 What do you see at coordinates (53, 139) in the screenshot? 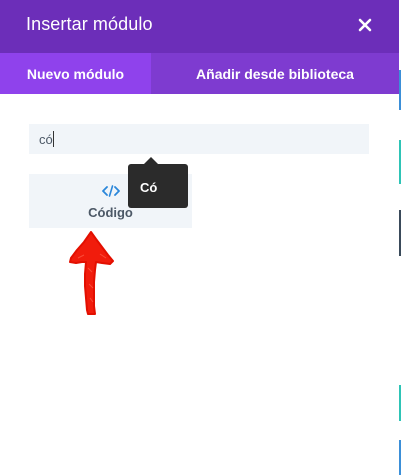
I see `text-caret` at bounding box center [53, 139].